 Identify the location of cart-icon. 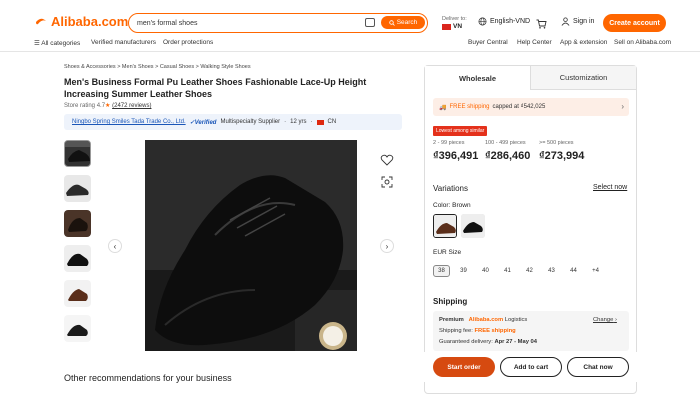
(541, 24).